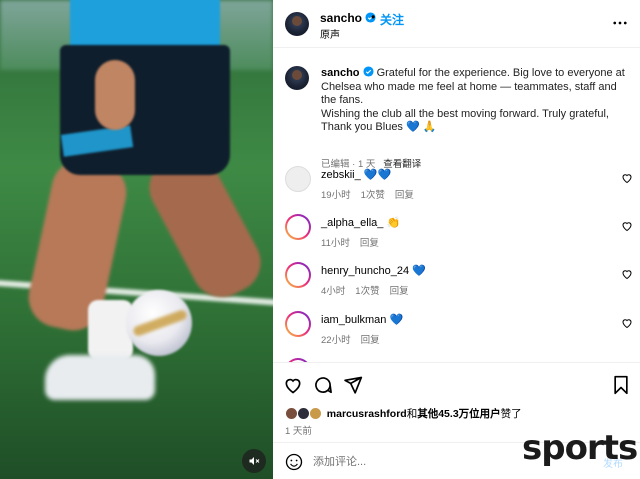 The image size is (640, 479). What do you see at coordinates (297, 24) in the screenshot?
I see `author-avatar` at bounding box center [297, 24].